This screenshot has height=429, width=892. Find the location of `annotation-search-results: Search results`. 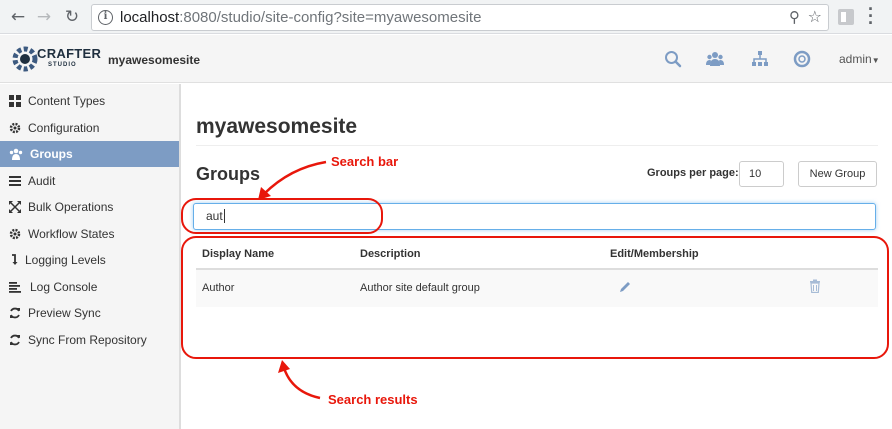

annotation-search-results: Search results is located at coordinates (373, 399).